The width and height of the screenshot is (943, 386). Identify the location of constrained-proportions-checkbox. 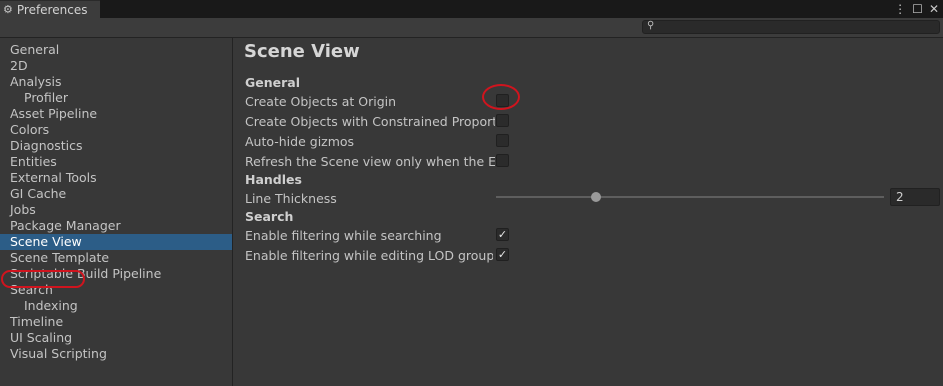
(502, 120).